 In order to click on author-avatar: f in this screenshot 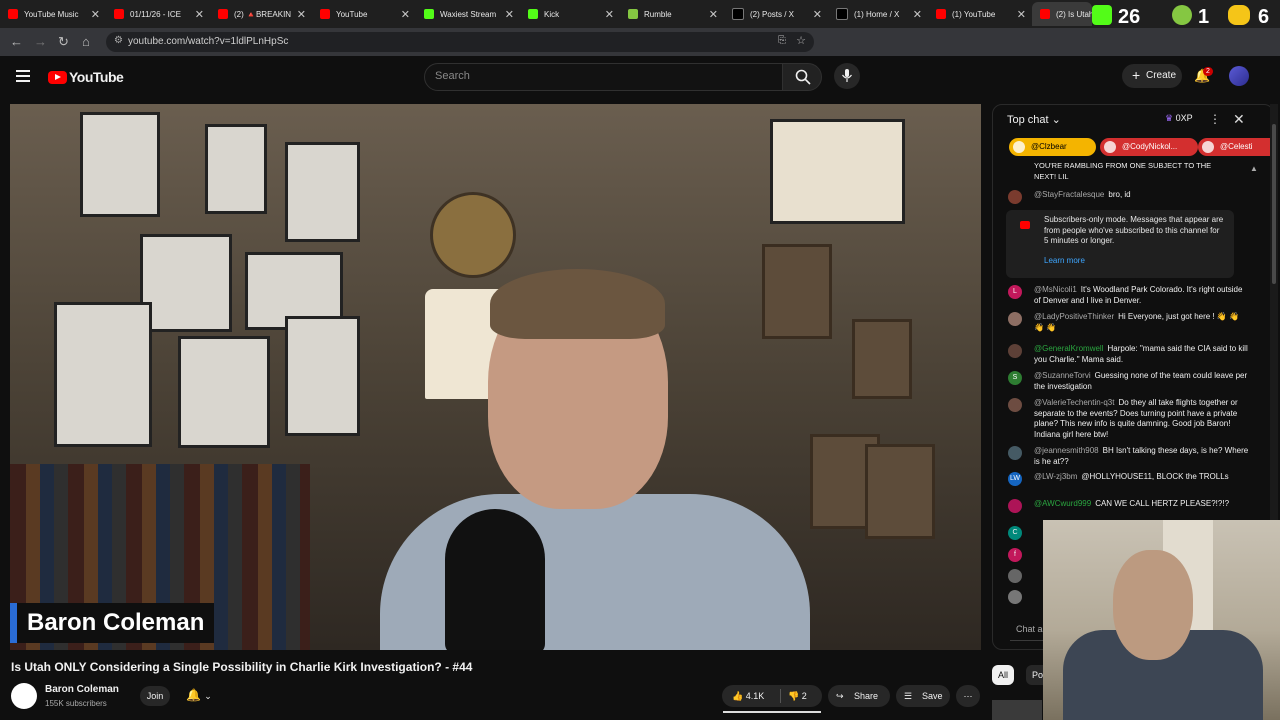, I will do `click(1015, 555)`.